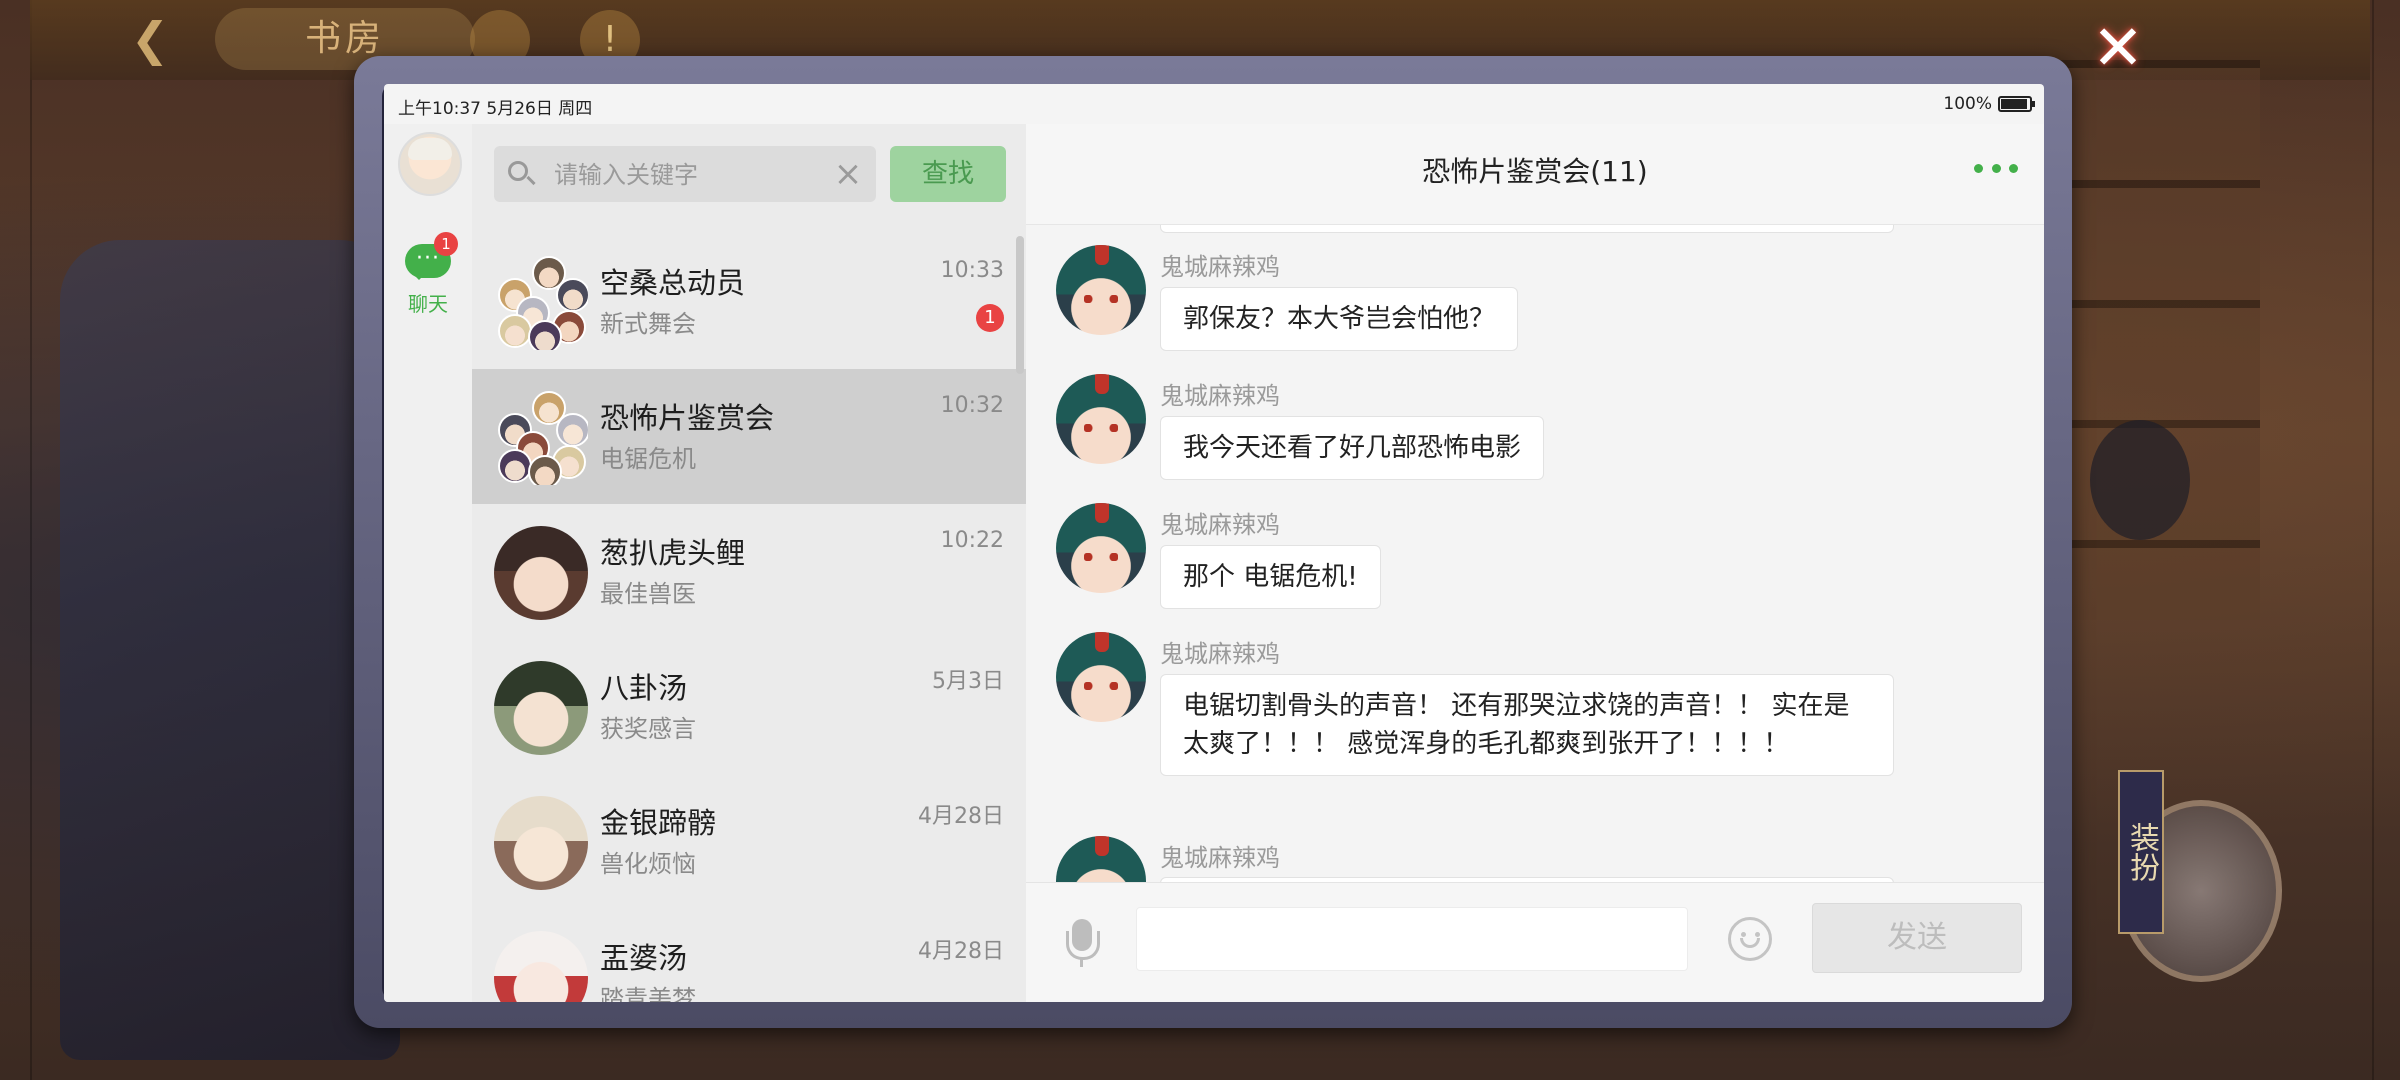 The height and width of the screenshot is (1080, 2400). Describe the element at coordinates (968, 681) in the screenshot. I see `conversation-time: 5月3日` at that location.